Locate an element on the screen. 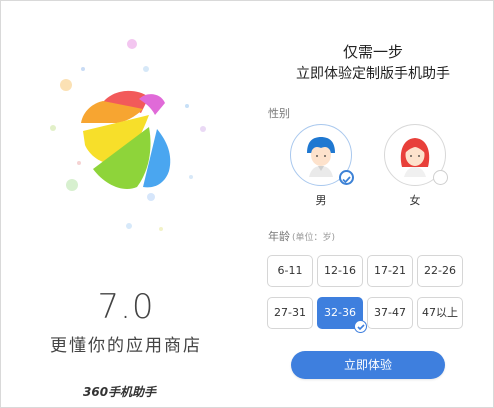 Image resolution: width=494 pixels, height=408 pixels. age-option-17-21: 17-21 is located at coordinates (390, 271).